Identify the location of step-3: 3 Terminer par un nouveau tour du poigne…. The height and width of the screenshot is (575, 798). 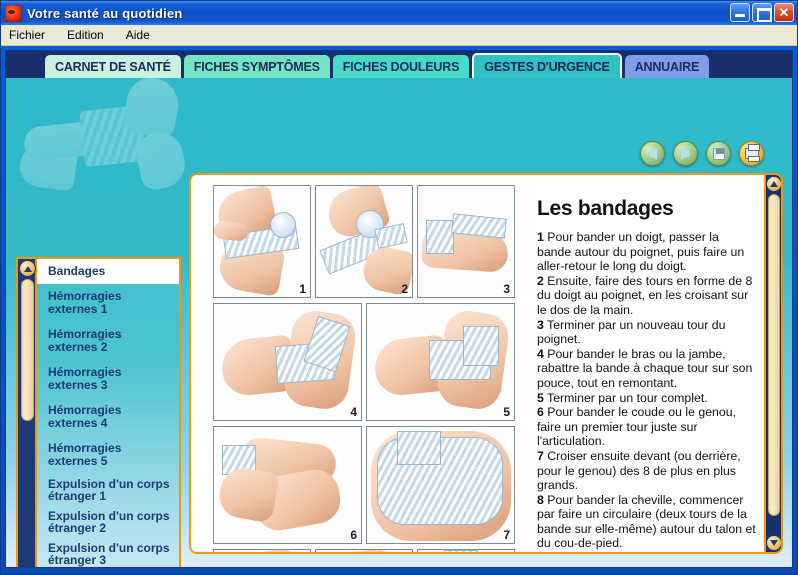
(646, 332).